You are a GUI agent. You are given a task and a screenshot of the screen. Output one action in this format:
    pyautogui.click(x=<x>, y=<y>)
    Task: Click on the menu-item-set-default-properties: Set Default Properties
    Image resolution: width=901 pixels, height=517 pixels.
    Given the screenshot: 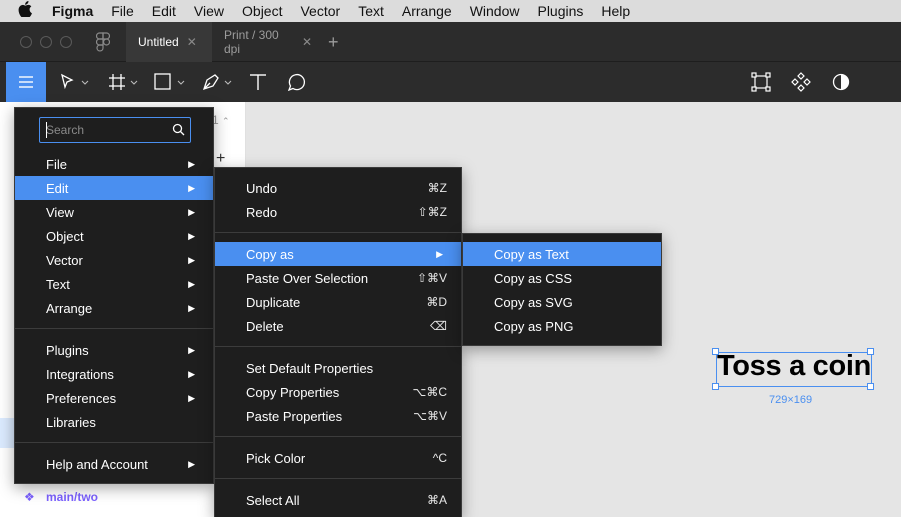 What is the action you would take?
    pyautogui.click(x=338, y=368)
    